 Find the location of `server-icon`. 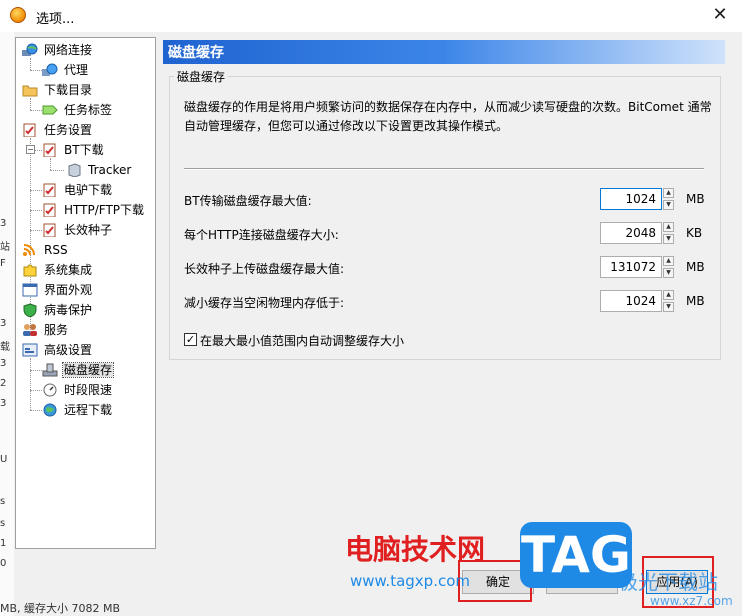

server-icon is located at coordinates (74, 170).